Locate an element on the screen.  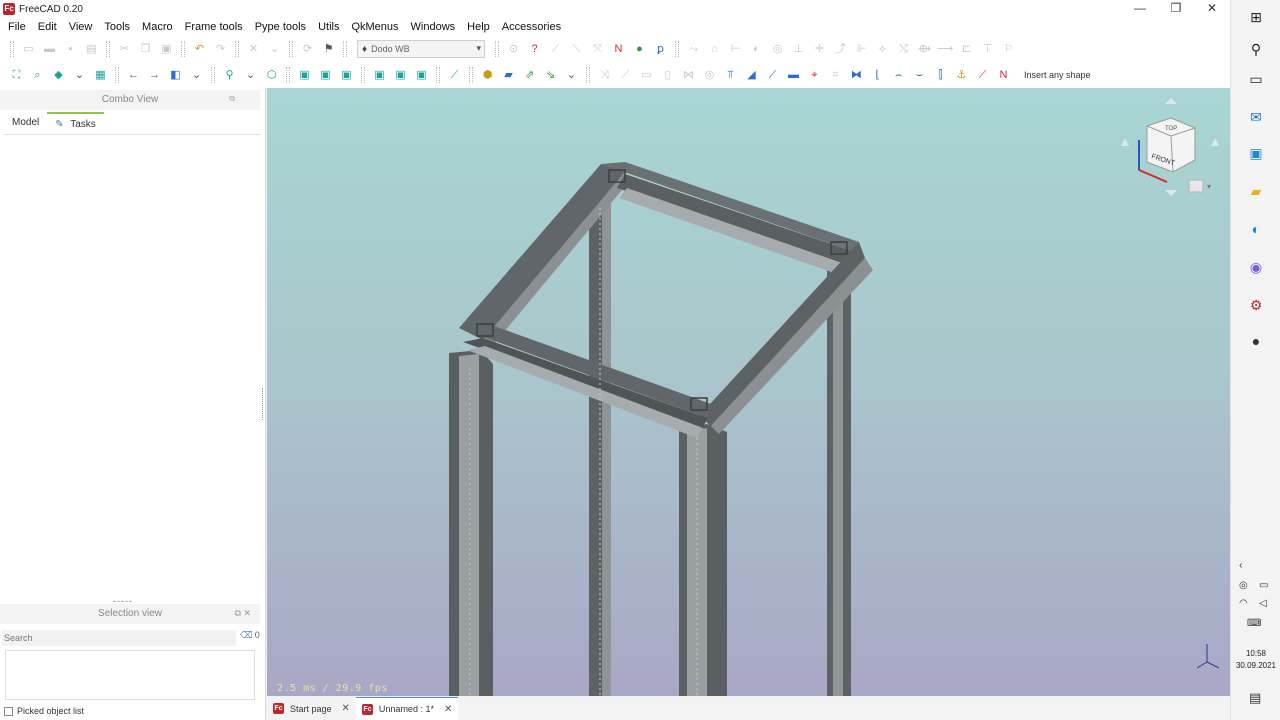
cap-icon: ⌊ is located at coordinates (877, 75).